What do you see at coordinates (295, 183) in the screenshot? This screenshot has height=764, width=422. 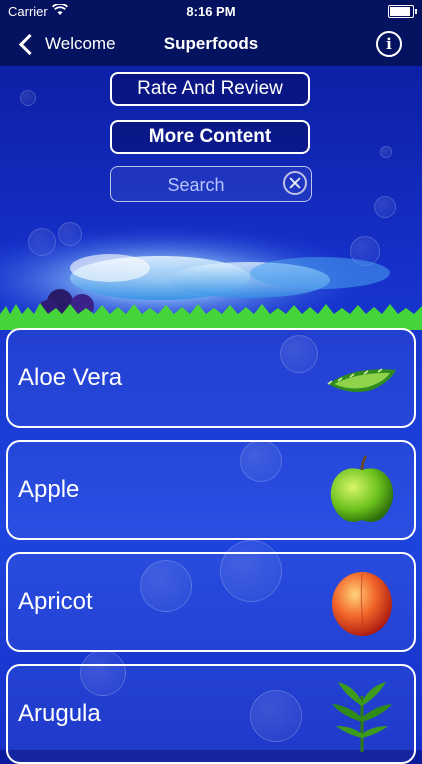 I see `clear-search-icon` at bounding box center [295, 183].